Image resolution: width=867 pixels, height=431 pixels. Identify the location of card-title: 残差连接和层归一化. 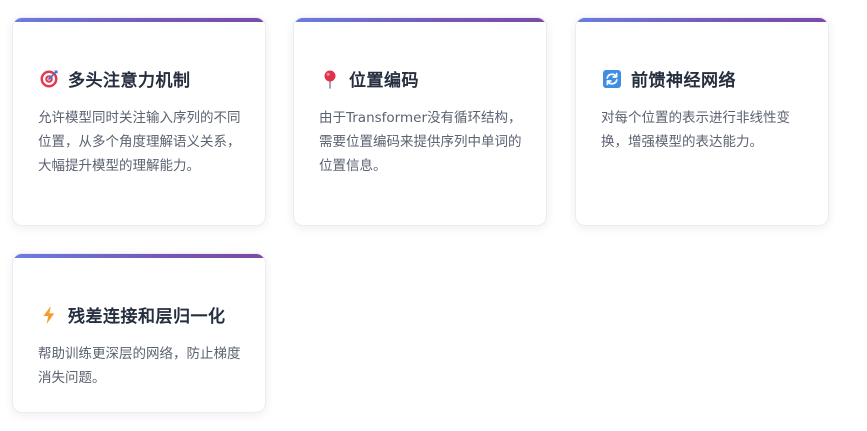
(132, 314).